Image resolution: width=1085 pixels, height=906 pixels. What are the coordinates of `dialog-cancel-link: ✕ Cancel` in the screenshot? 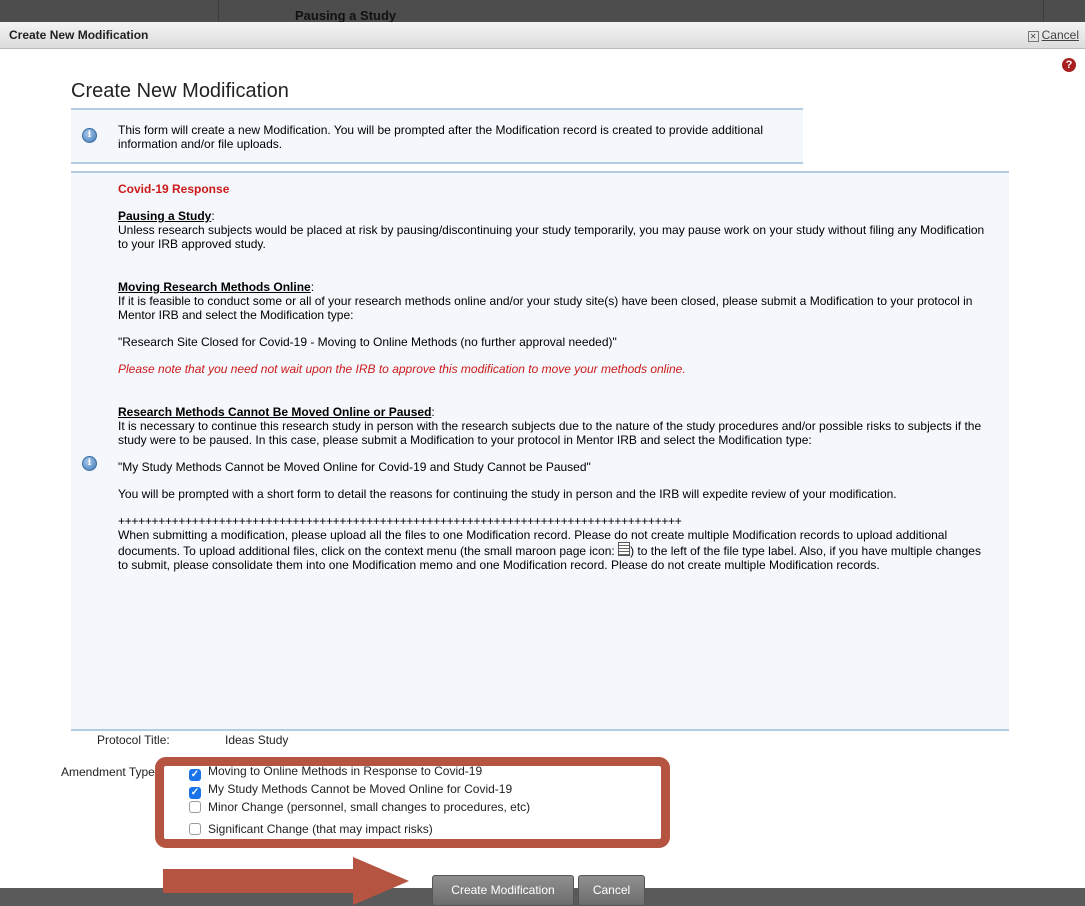 It's located at (1053, 35).